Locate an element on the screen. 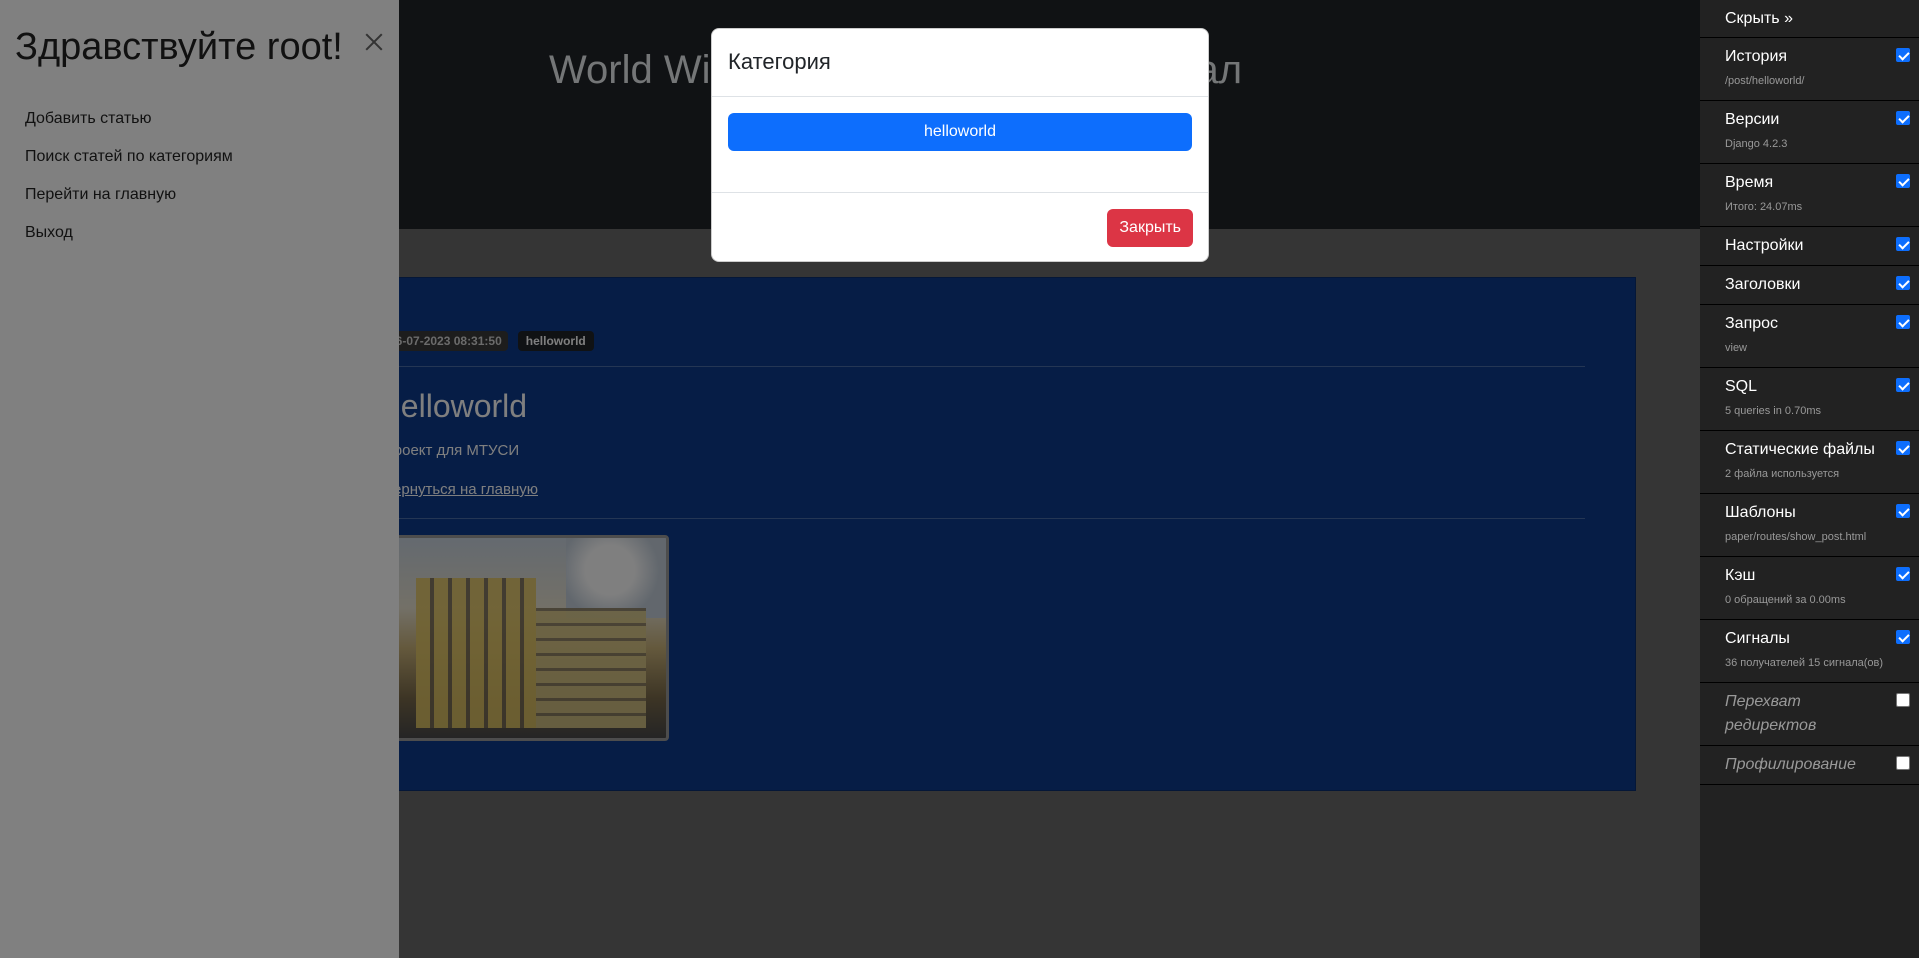 Image resolution: width=1919 pixels, height=958 pixels. nav-go-home: Перейти на главную is located at coordinates (129, 202).